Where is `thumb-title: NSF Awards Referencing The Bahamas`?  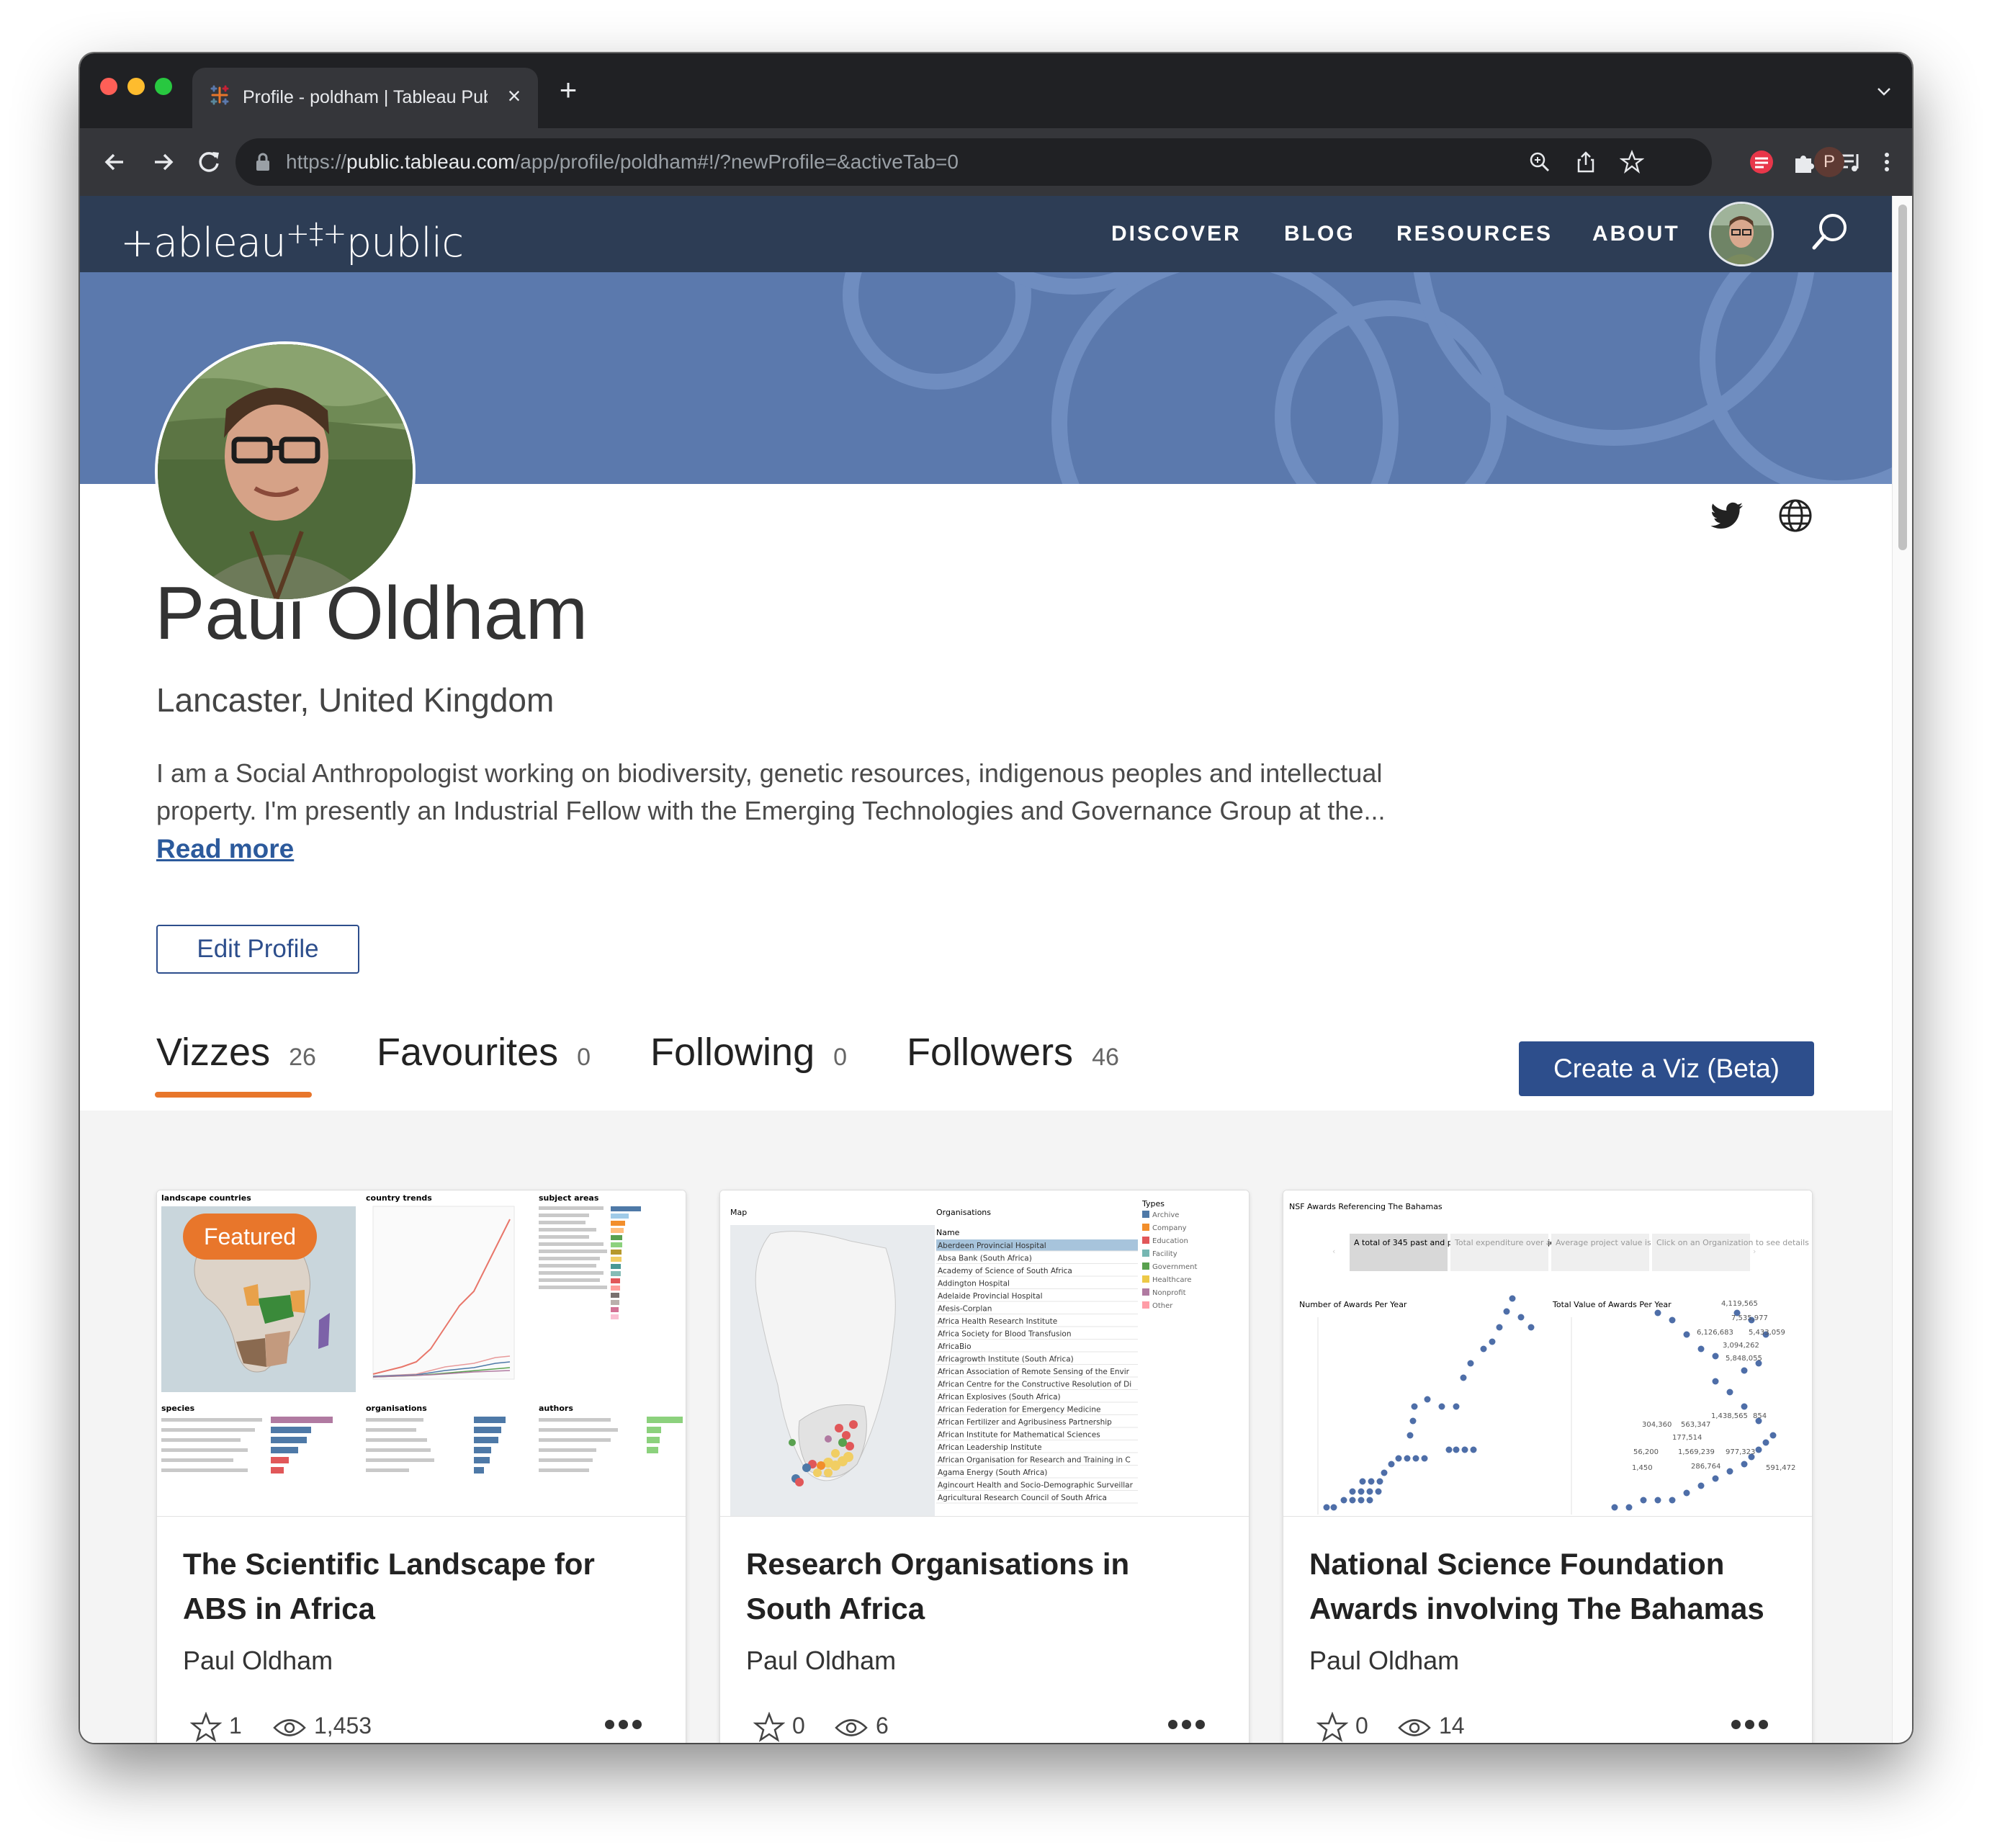 thumb-title: NSF Awards Referencing The Bahamas is located at coordinates (1366, 1206).